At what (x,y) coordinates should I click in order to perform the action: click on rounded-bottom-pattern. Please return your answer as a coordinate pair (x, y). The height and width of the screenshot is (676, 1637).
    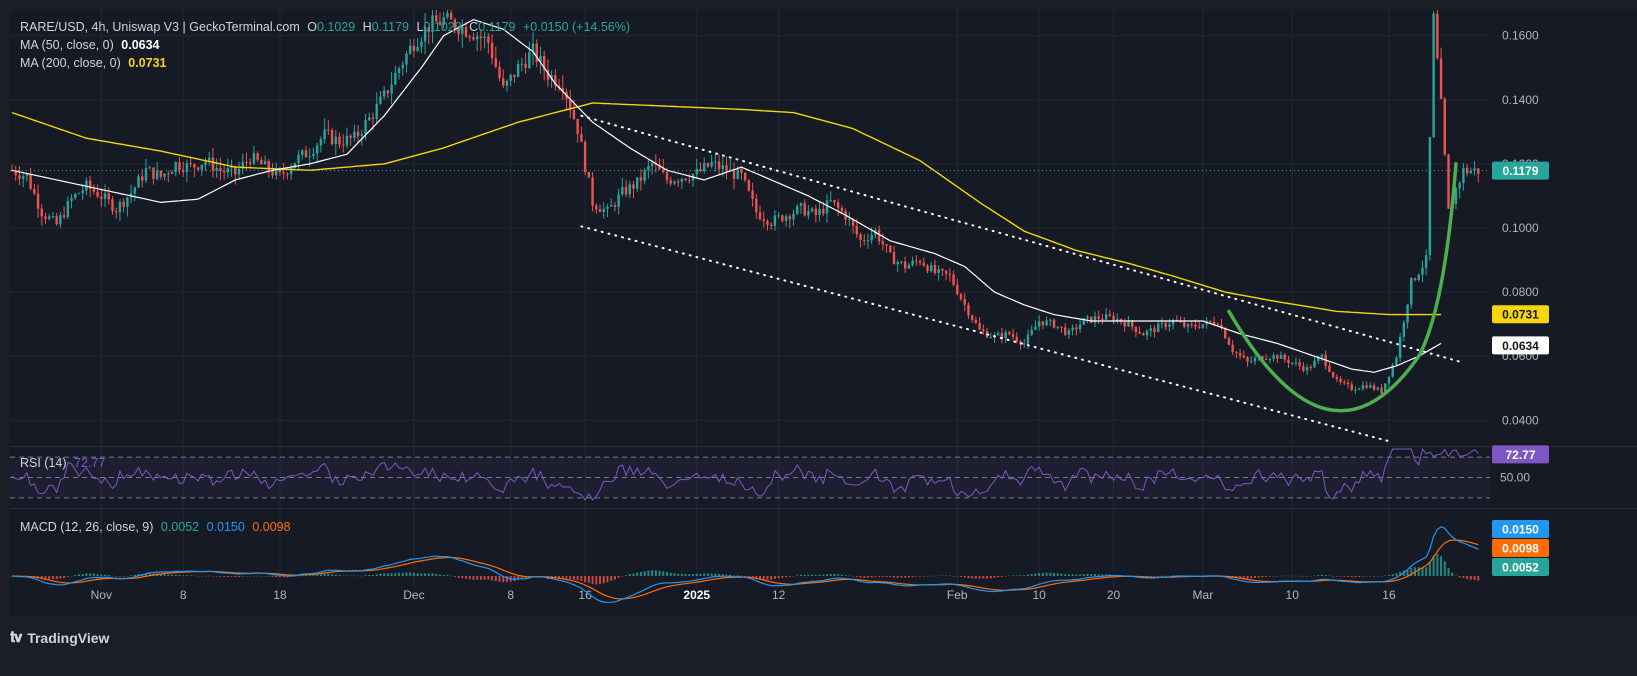
    Looking at the image, I should click on (1342, 287).